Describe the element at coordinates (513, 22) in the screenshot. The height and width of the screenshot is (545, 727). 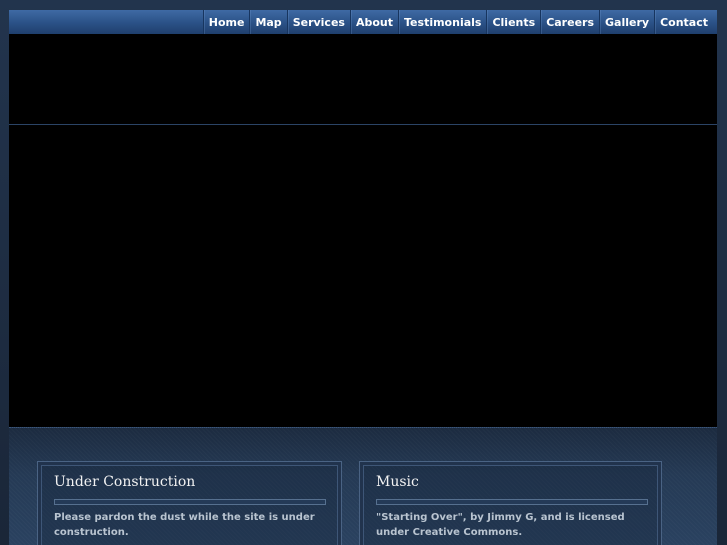
I see `nav-item-clients: Clients` at that location.